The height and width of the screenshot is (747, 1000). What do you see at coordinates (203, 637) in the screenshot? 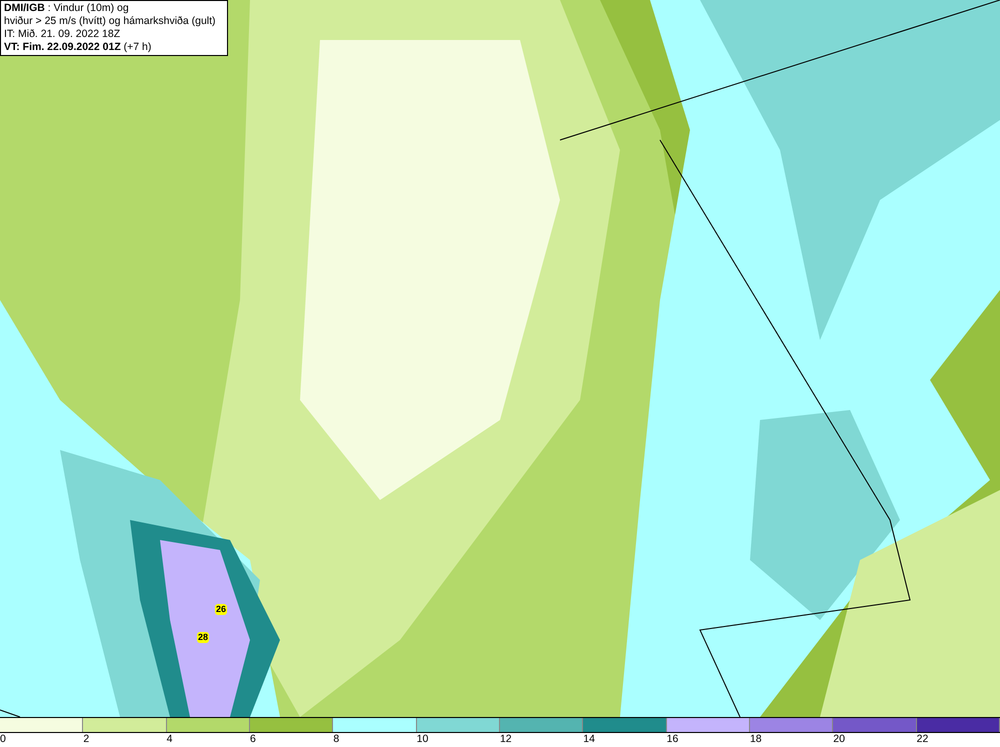
I see `gust-label: 28` at bounding box center [203, 637].